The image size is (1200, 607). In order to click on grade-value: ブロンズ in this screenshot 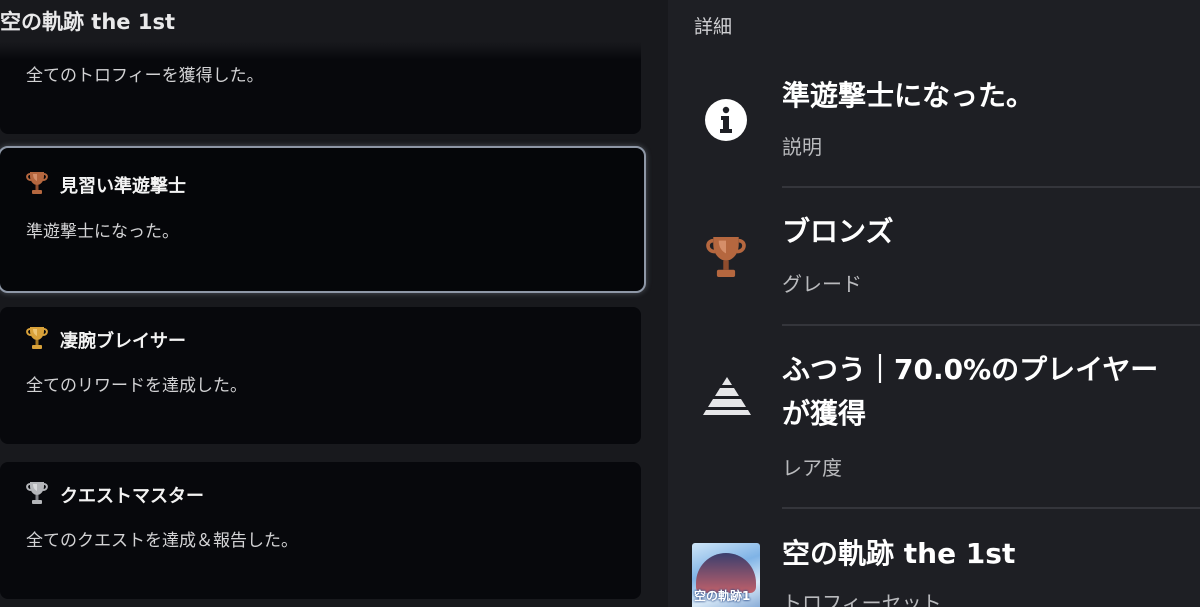, I will do `click(838, 231)`.